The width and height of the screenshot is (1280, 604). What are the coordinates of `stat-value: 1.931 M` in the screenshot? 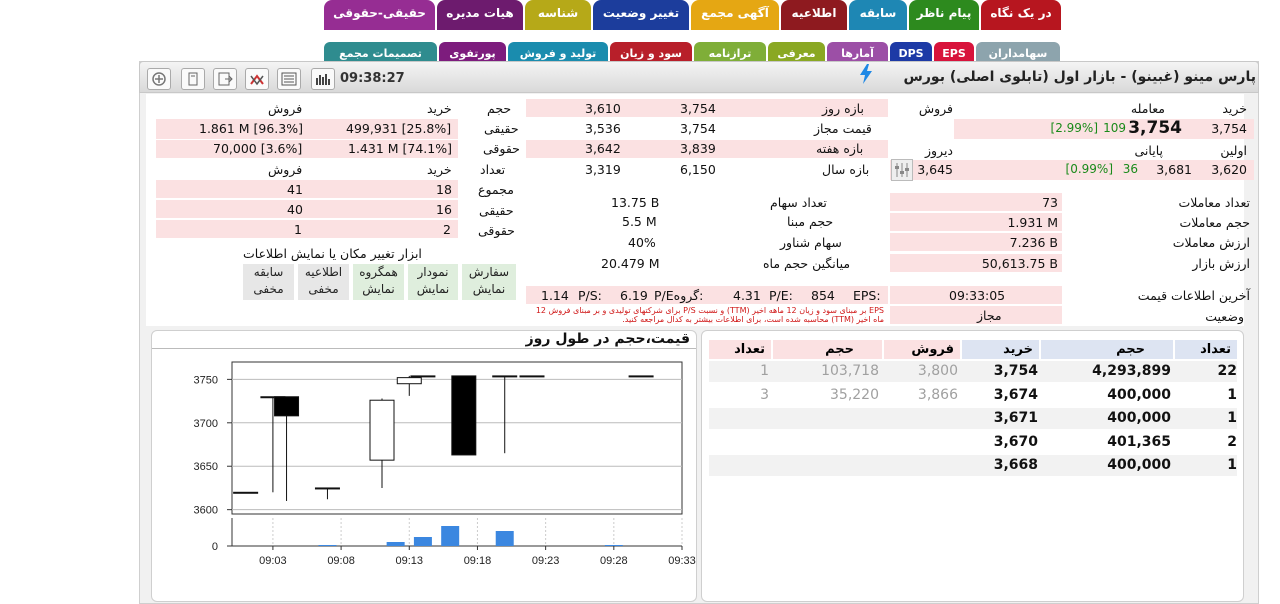 It's located at (1032, 222).